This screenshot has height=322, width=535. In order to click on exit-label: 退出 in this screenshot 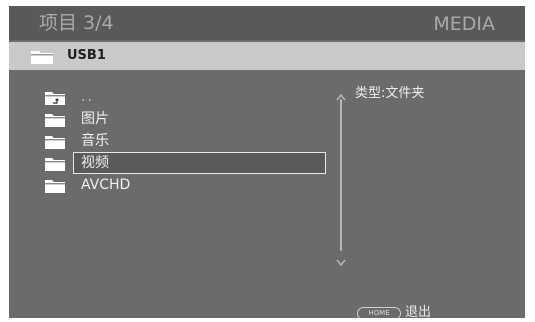, I will do `click(418, 311)`.